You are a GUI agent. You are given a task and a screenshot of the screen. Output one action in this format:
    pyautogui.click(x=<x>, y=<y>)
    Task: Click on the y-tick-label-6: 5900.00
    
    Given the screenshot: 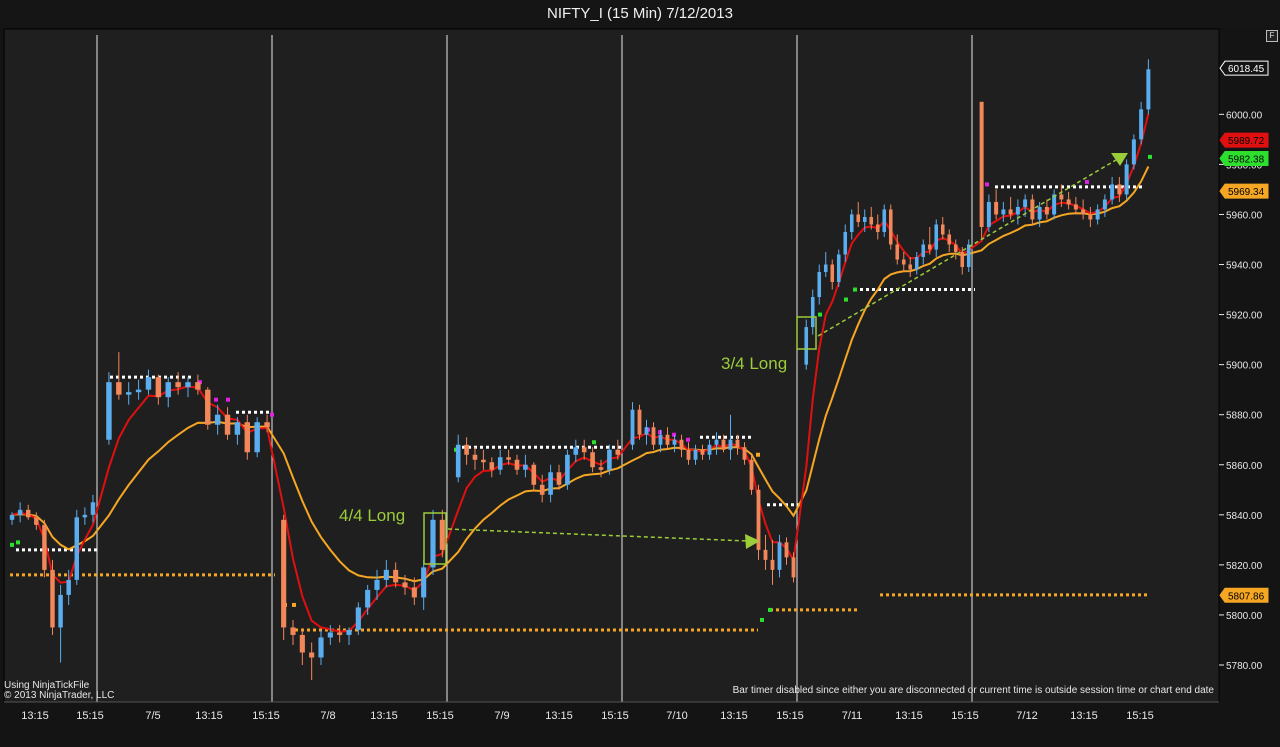 What is the action you would take?
    pyautogui.click(x=1244, y=366)
    